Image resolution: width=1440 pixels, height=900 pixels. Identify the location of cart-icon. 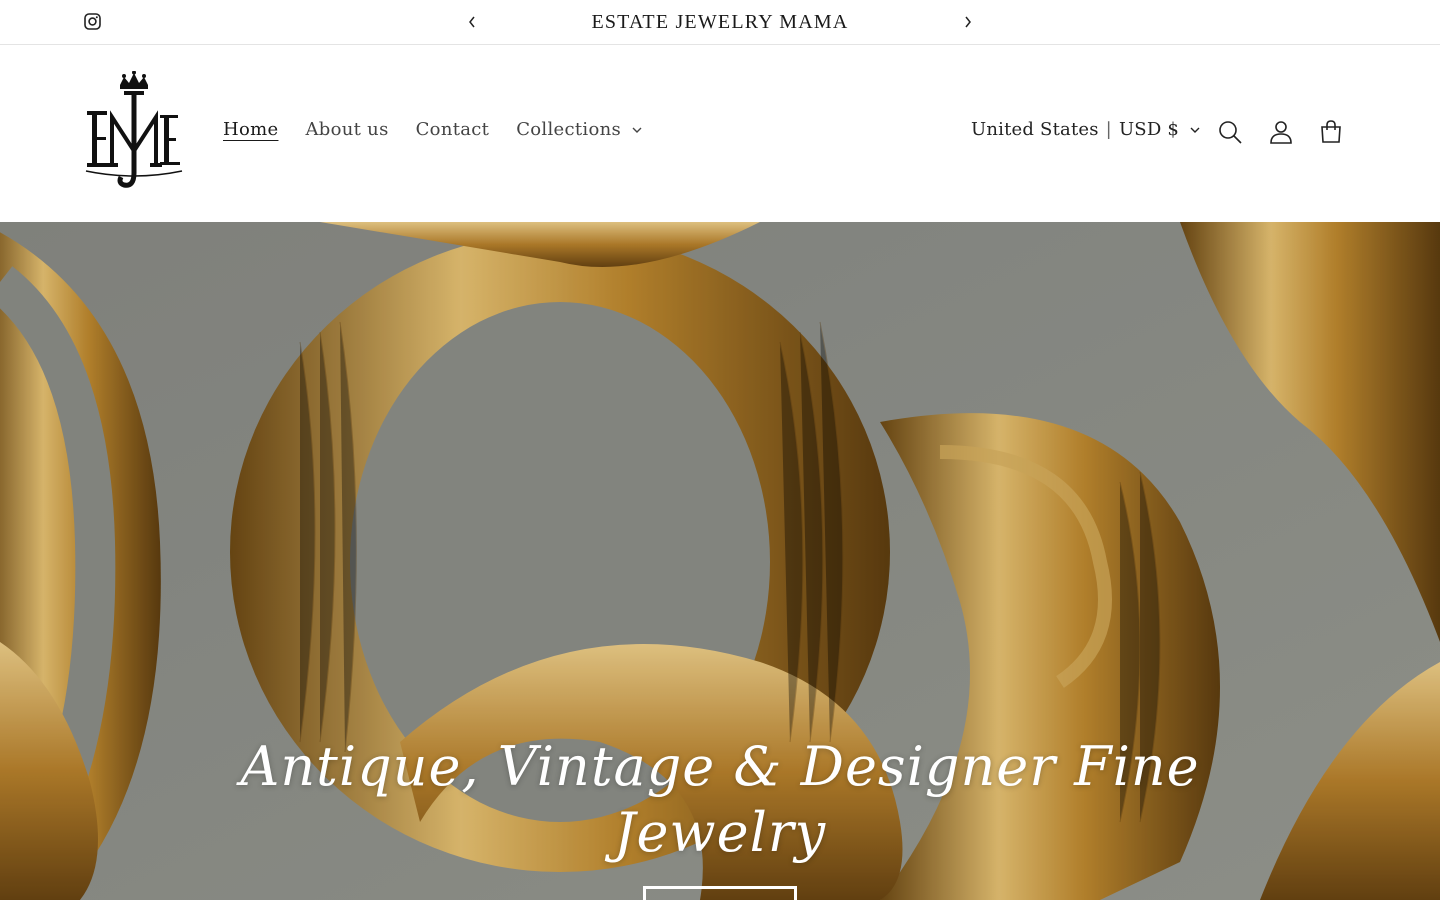
(1331, 131).